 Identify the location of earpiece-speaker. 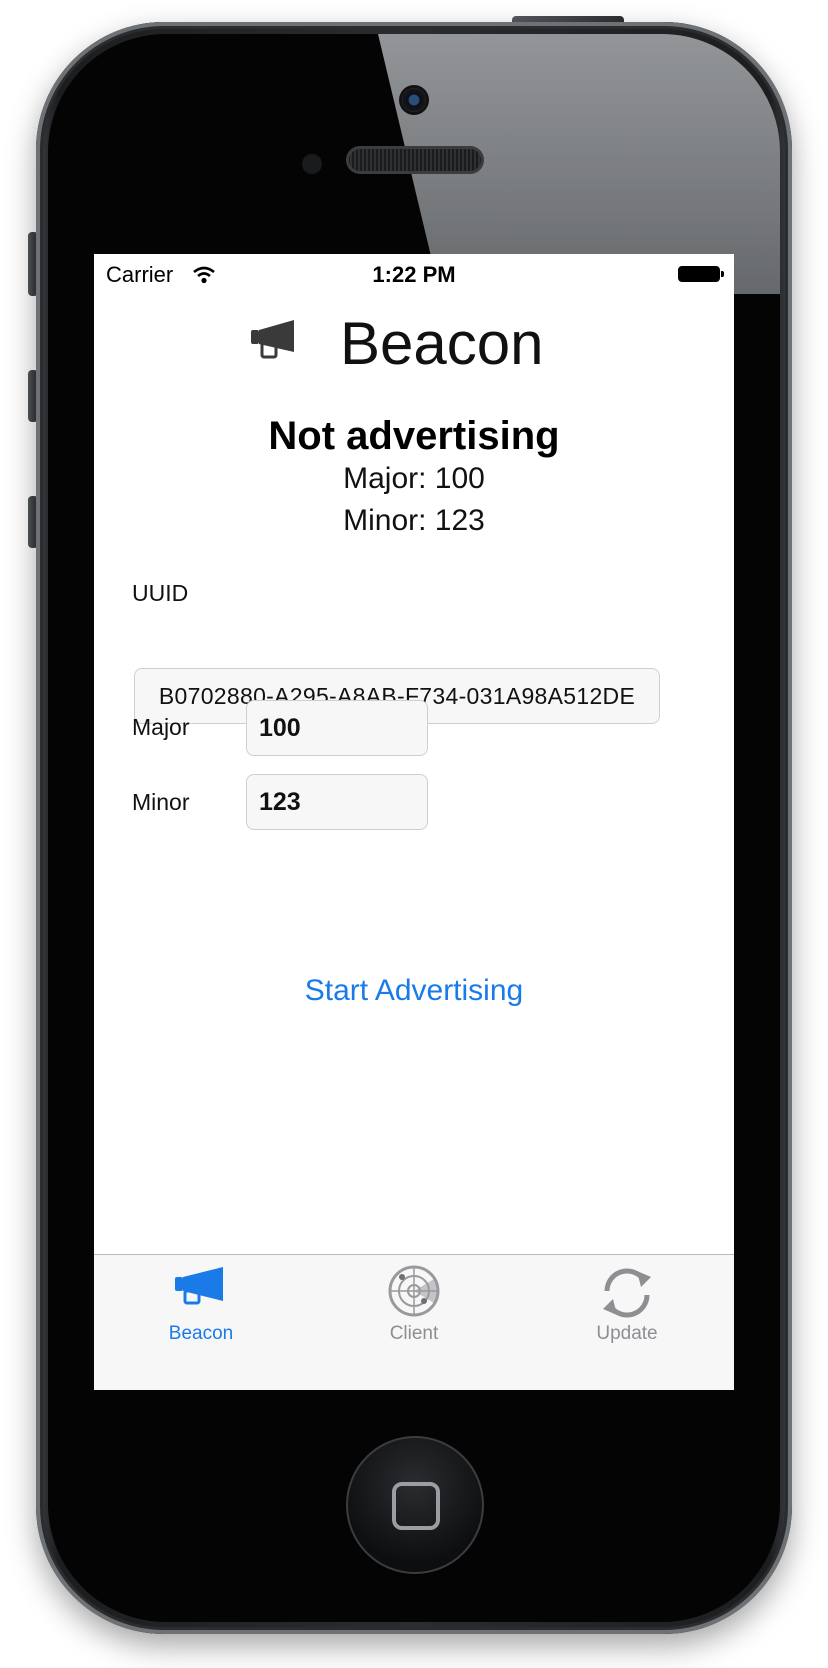
(415, 160).